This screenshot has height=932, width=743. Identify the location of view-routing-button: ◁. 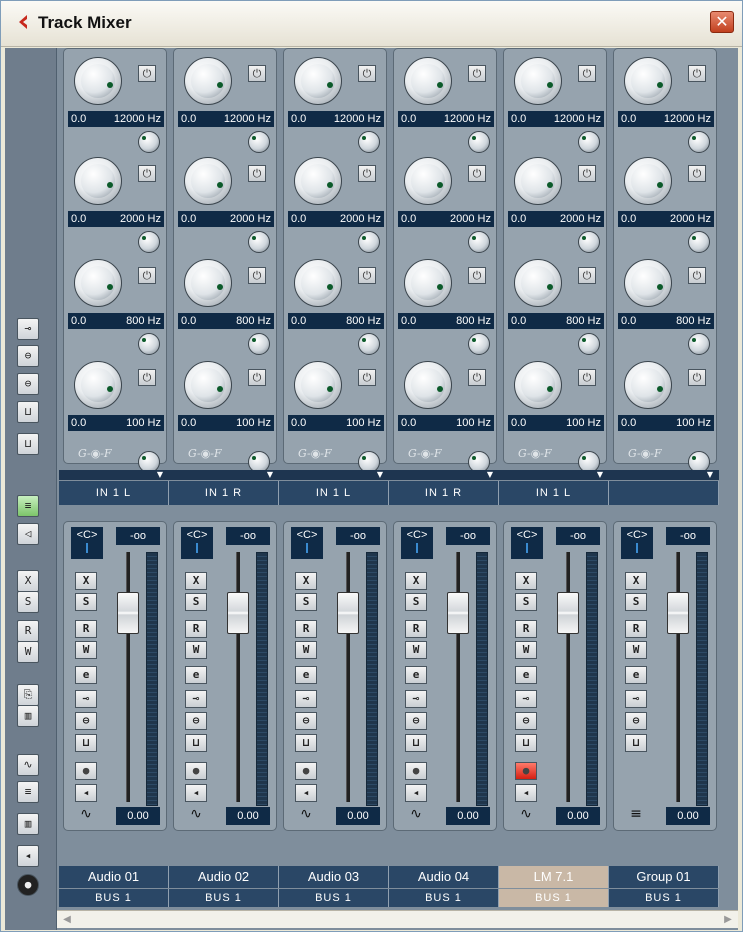
(28, 534).